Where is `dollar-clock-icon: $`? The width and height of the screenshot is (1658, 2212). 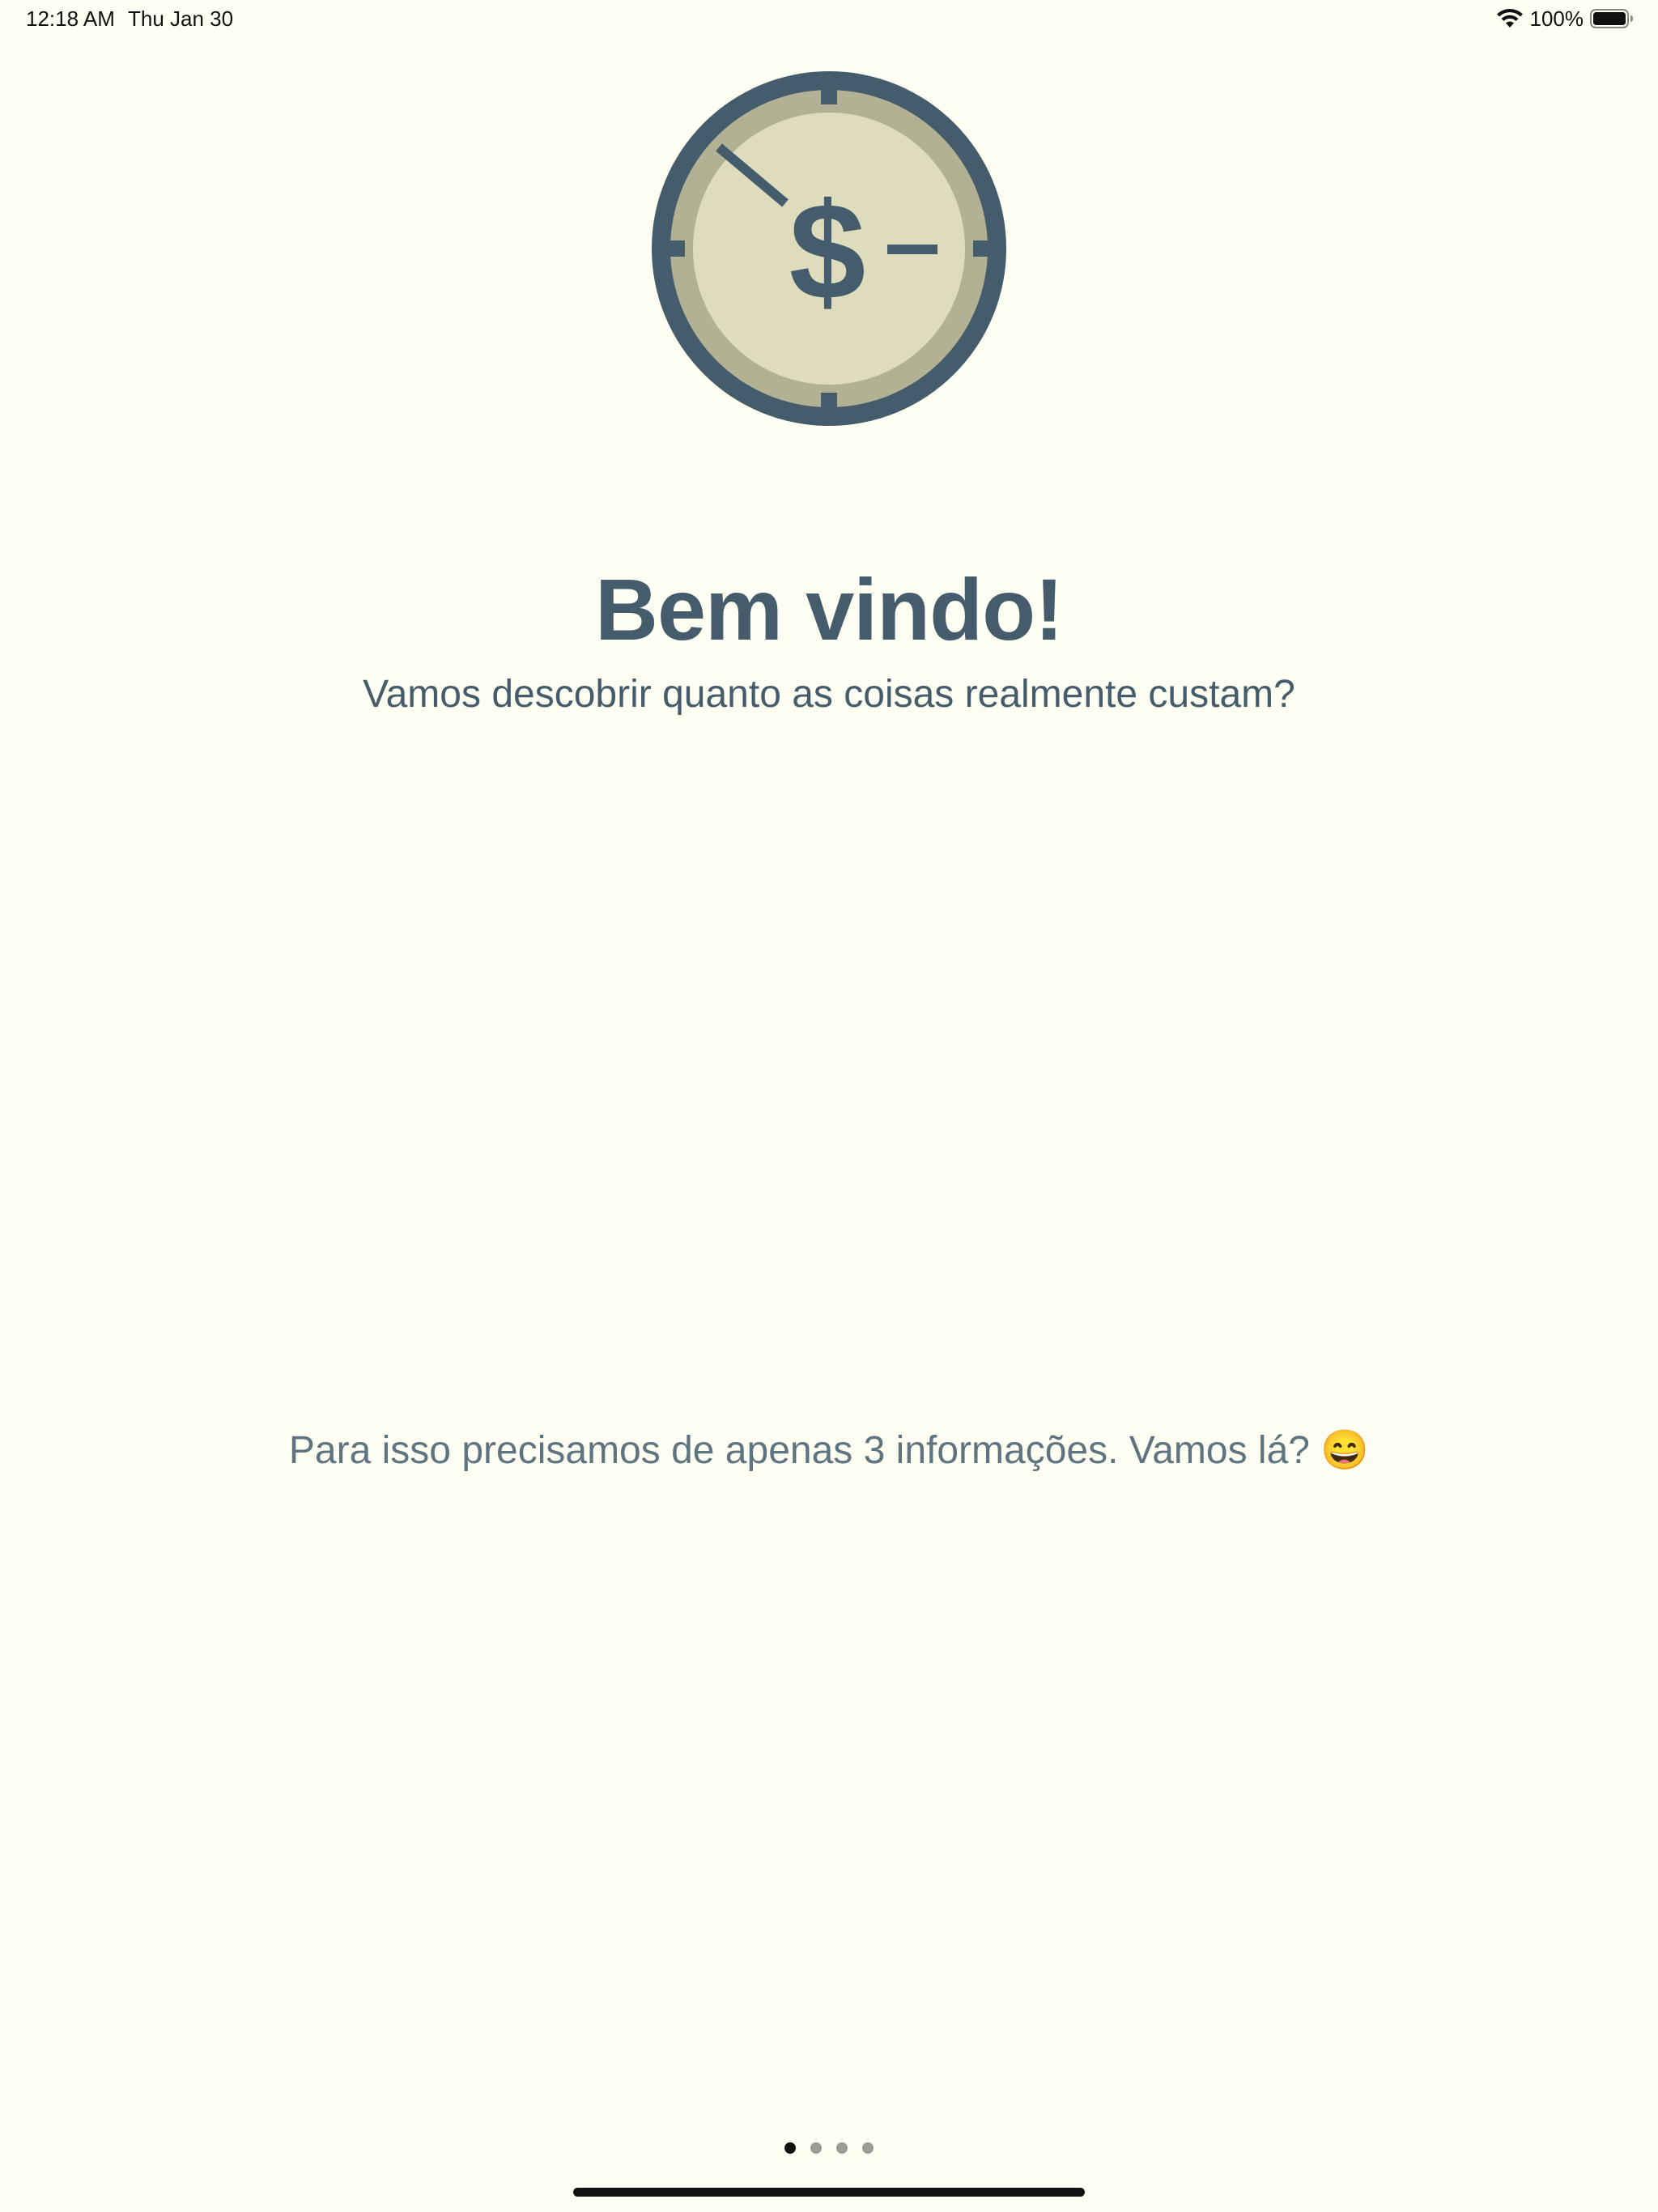 dollar-clock-icon: $ is located at coordinates (829, 249).